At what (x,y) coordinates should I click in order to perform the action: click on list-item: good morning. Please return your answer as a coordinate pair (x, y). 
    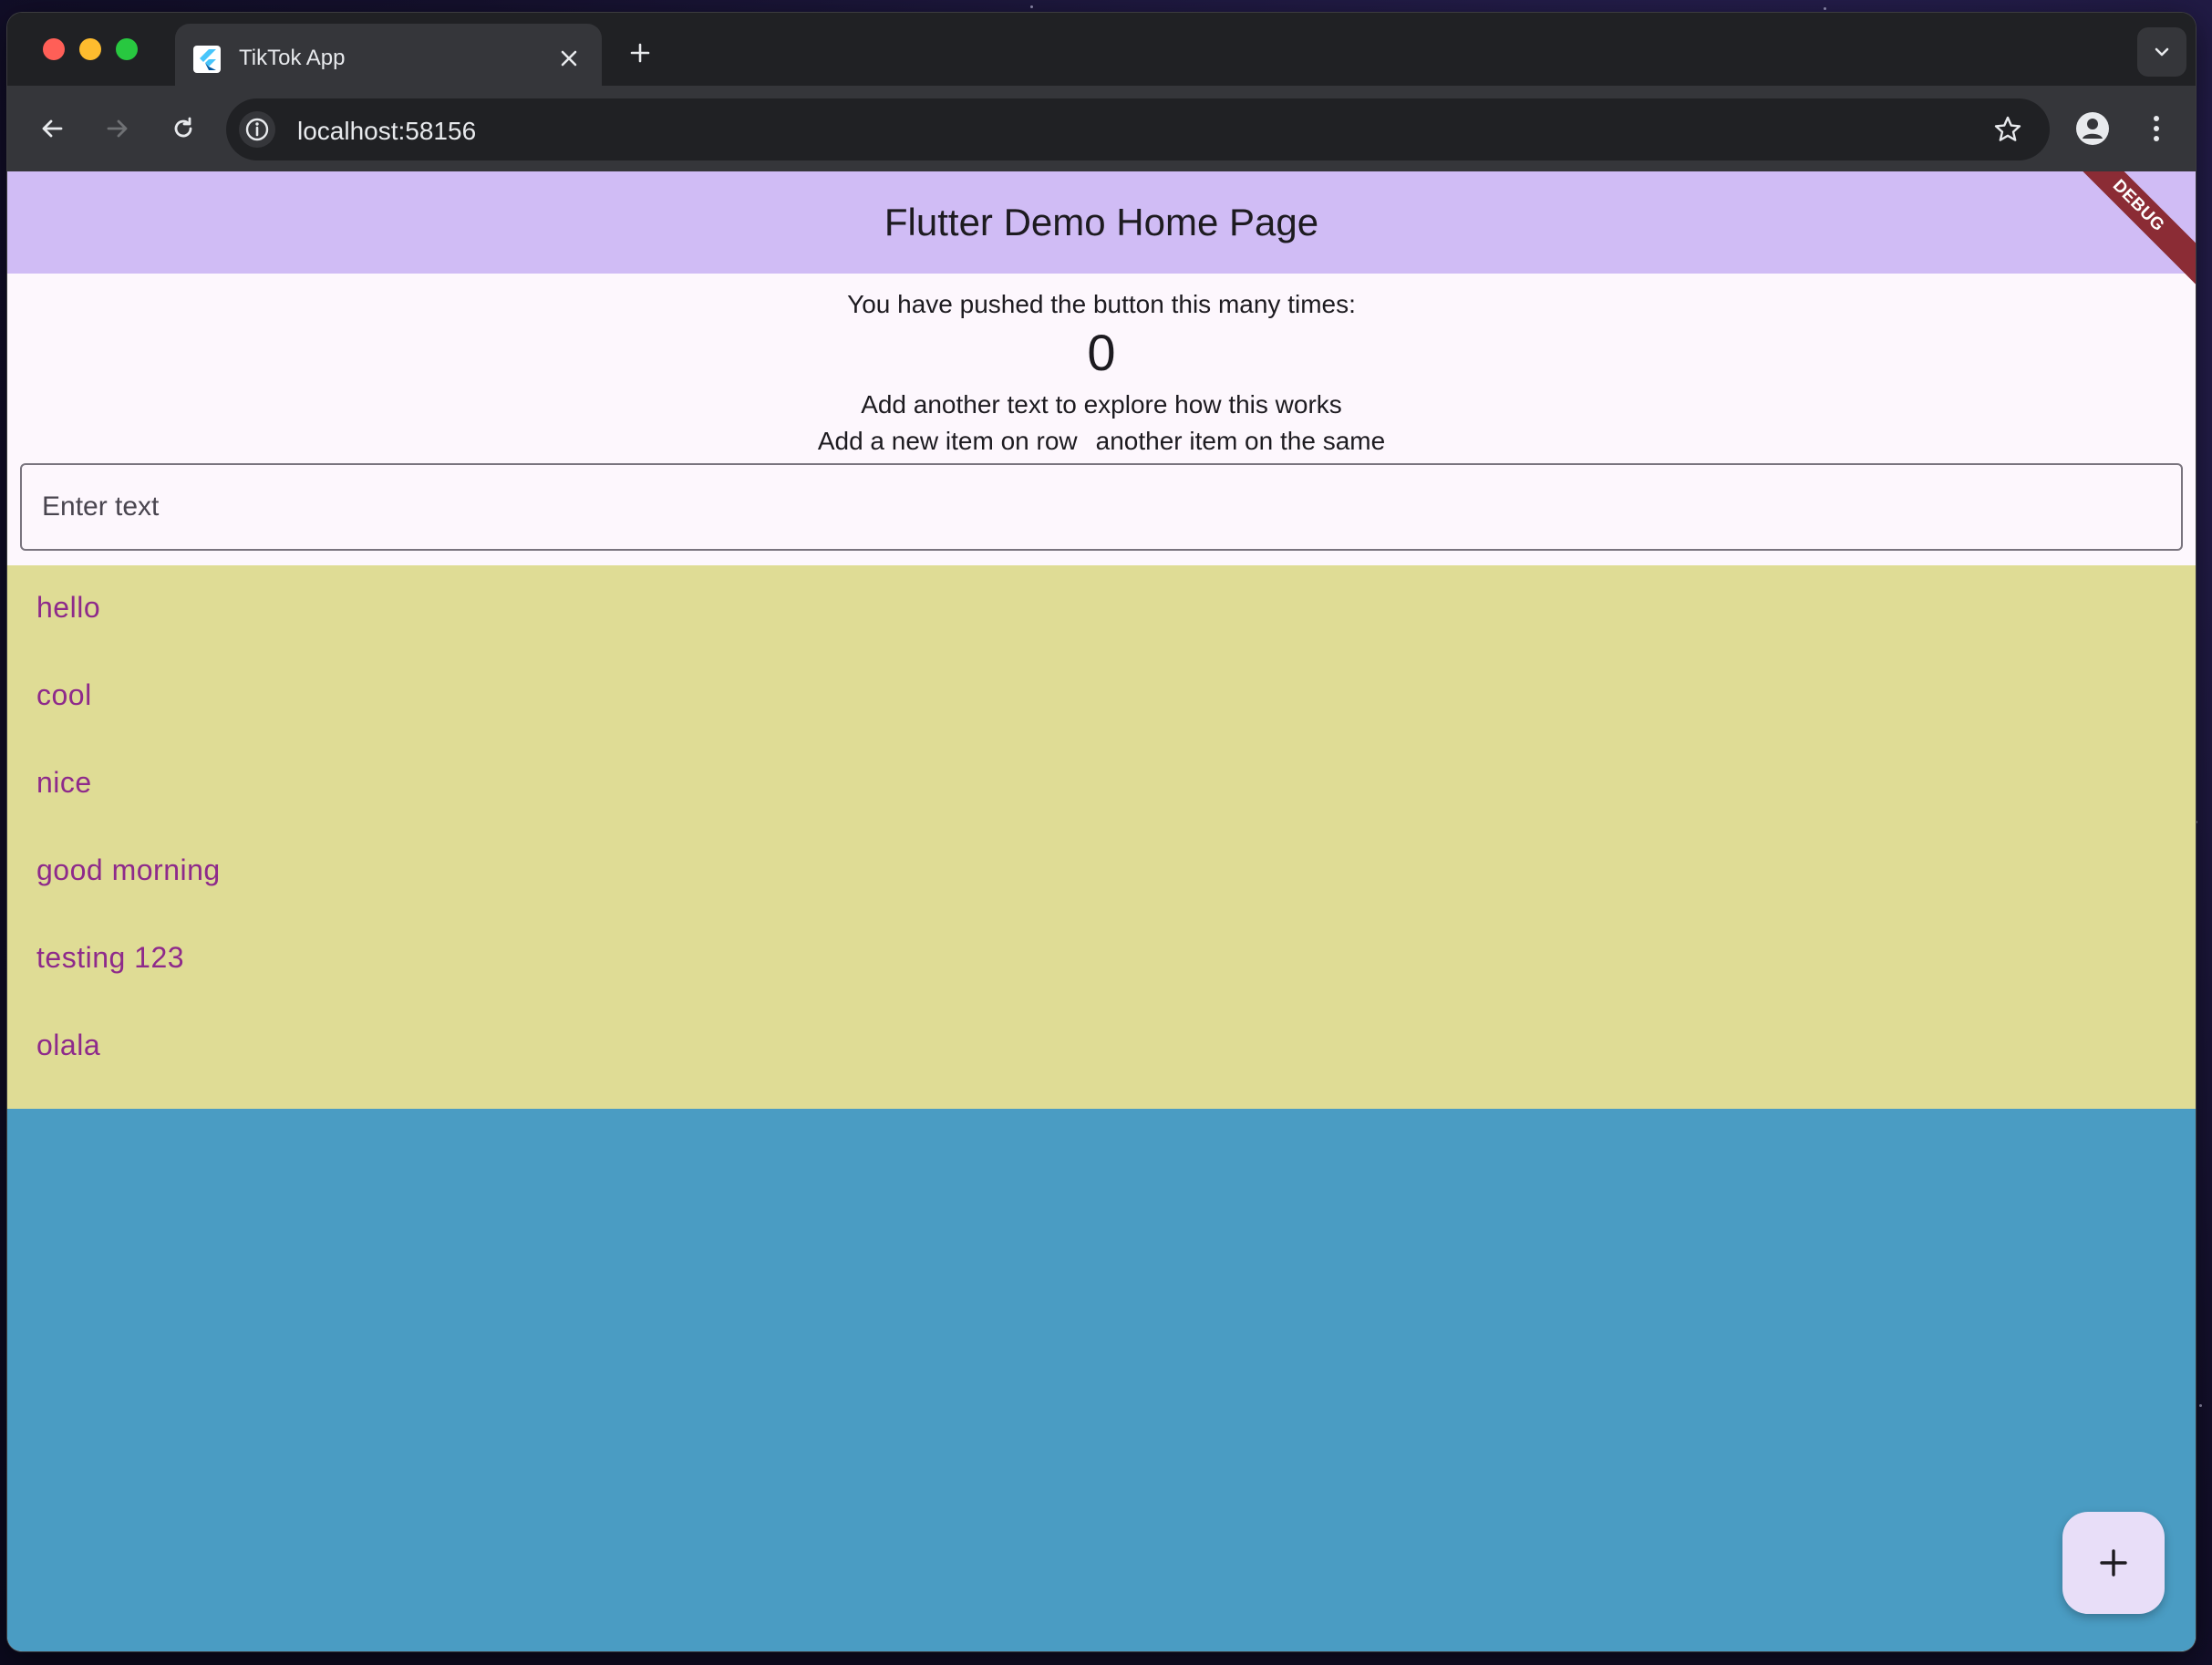
    Looking at the image, I should click on (128, 869).